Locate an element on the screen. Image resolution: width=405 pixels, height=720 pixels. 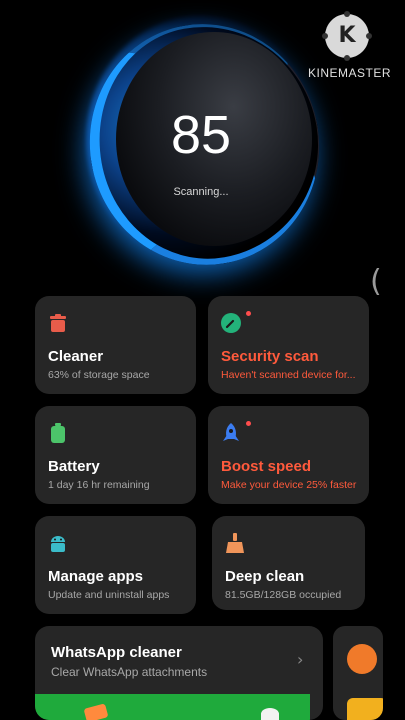
card-subtitle: 81.5GB/128GB occupied is located at coordinates (283, 595).